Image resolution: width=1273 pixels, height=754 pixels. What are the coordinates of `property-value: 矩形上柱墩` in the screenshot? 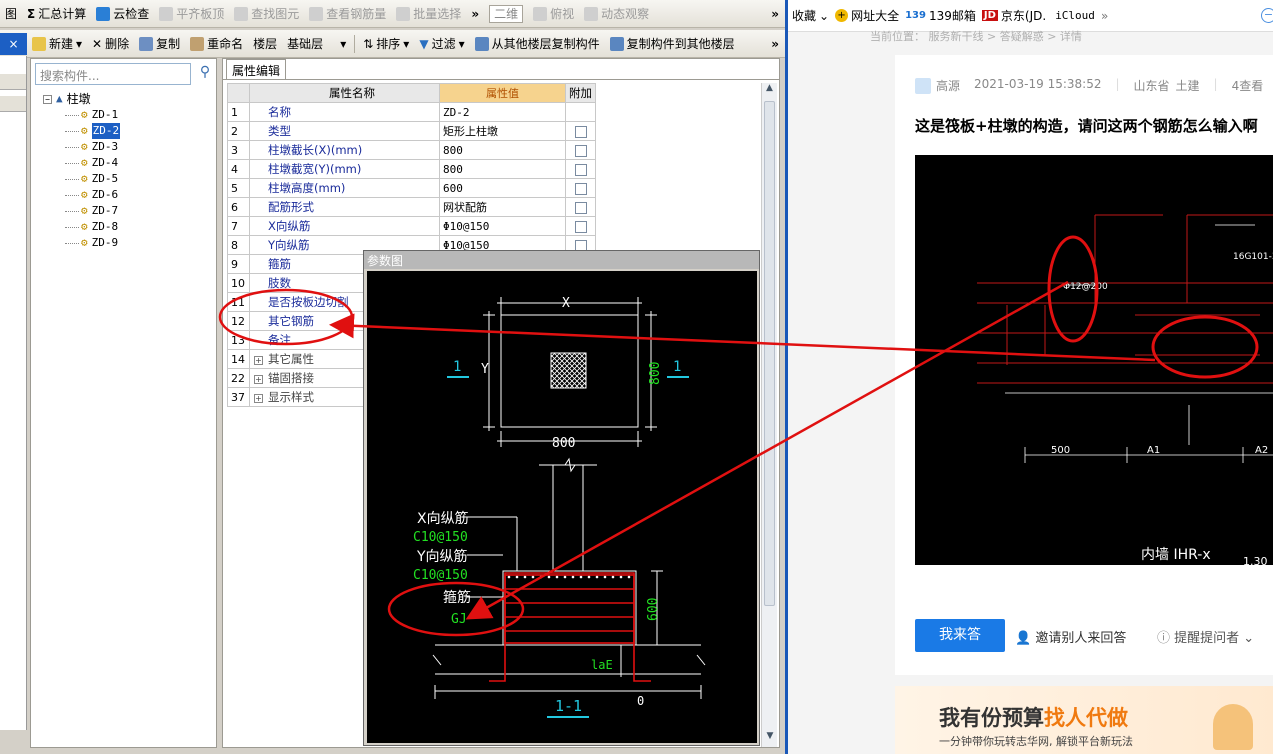 It's located at (502, 131).